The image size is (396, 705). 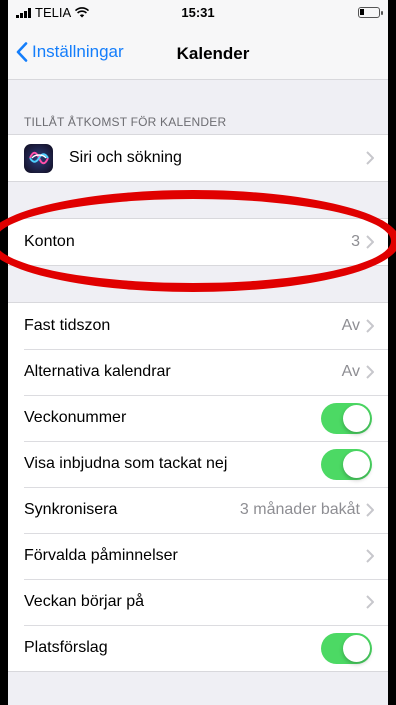 I want to click on status-bar: TELIA 15:31, so click(x=198, y=14).